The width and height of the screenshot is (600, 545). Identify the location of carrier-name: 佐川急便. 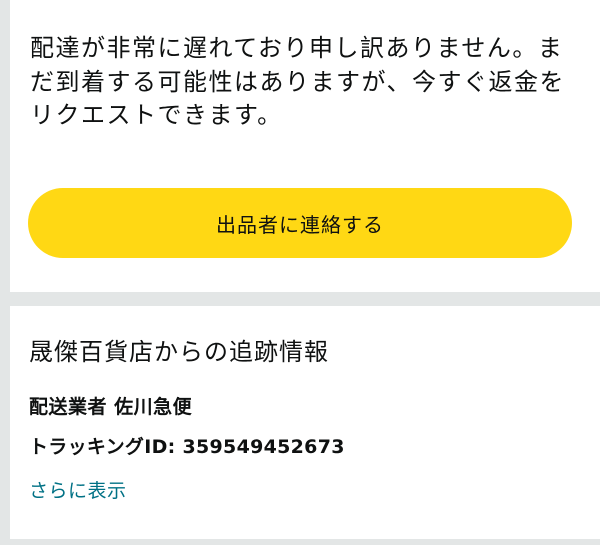
(153, 407).